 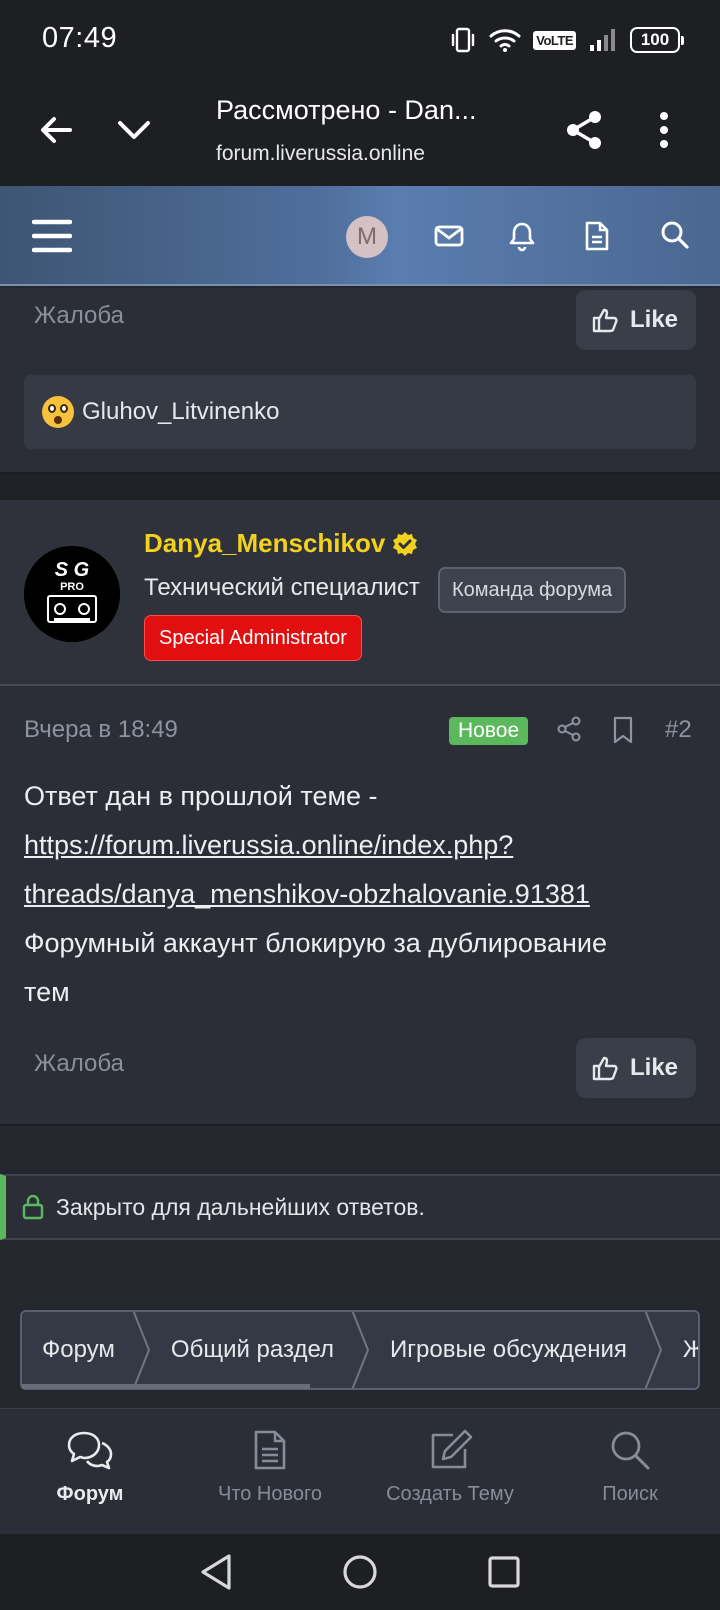 I want to click on system-recents-icon, so click(x=504, y=1572).